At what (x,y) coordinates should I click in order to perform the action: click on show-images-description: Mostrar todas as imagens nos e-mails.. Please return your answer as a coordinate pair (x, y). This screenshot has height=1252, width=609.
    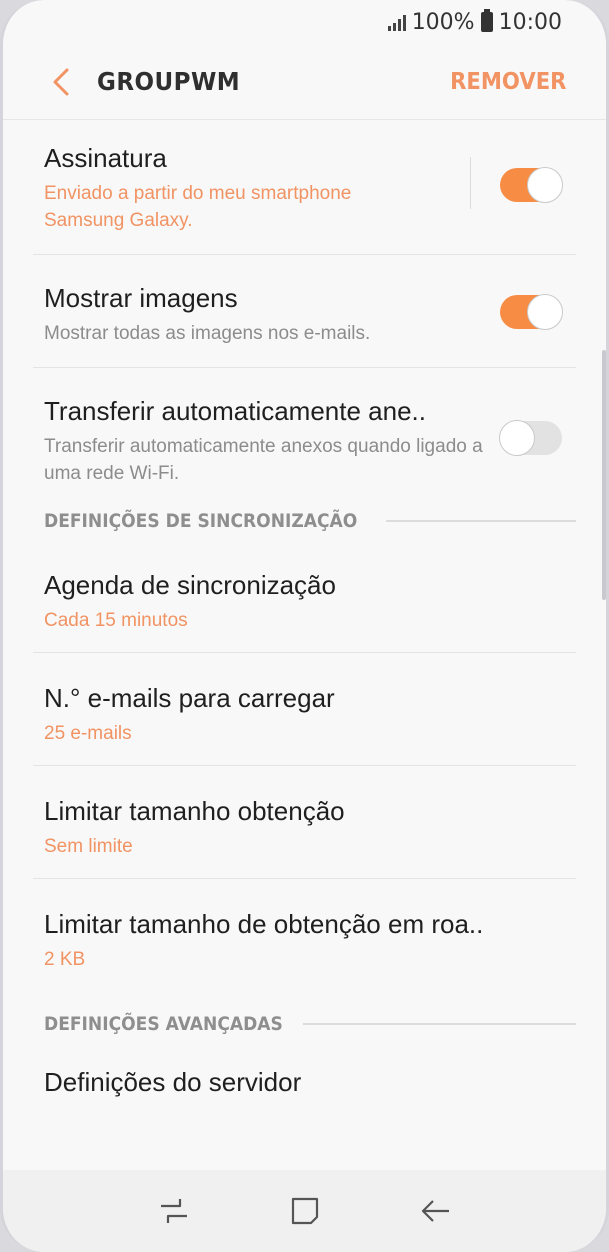
    Looking at the image, I should click on (207, 333).